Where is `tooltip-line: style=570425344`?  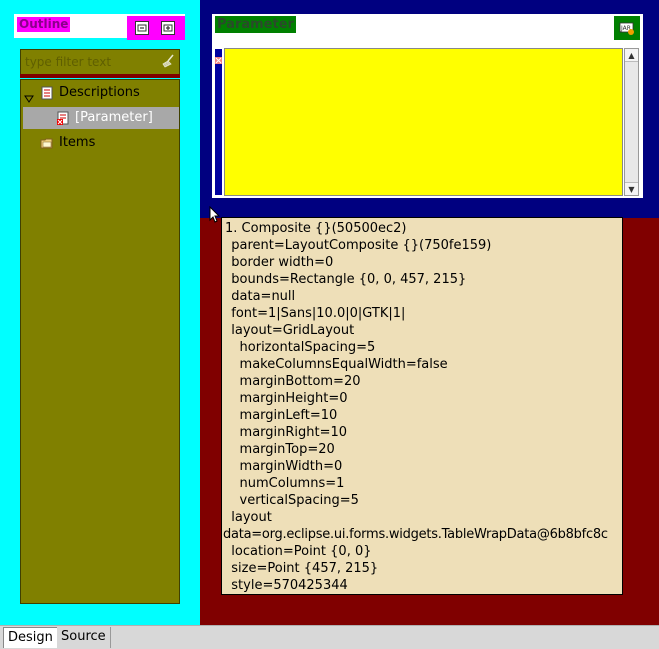 tooltip-line: style=570425344 is located at coordinates (285, 585).